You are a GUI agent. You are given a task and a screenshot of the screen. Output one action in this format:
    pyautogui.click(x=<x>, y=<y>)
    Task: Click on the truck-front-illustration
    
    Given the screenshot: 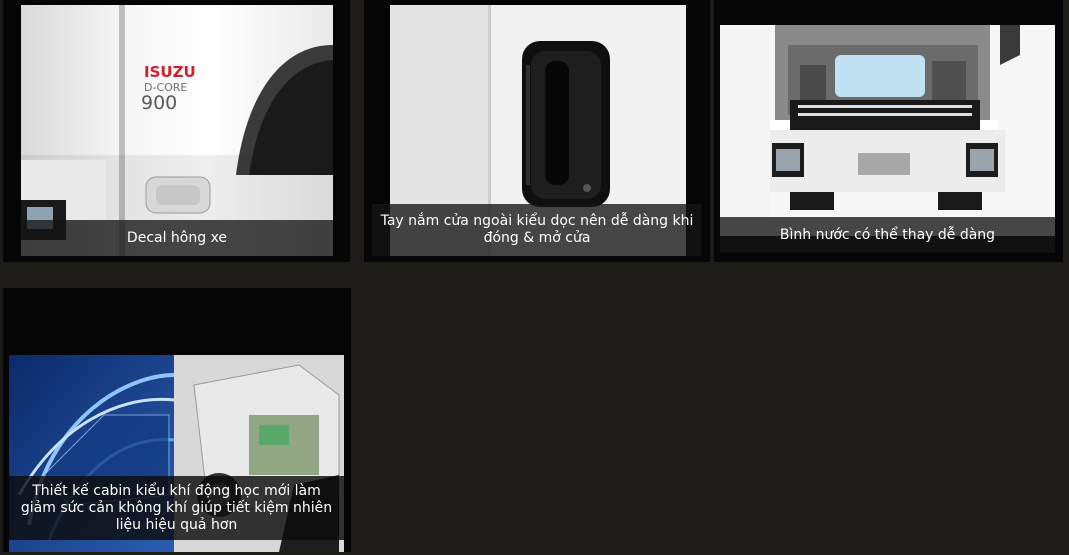 What is the action you would take?
    pyautogui.click(x=887, y=130)
    